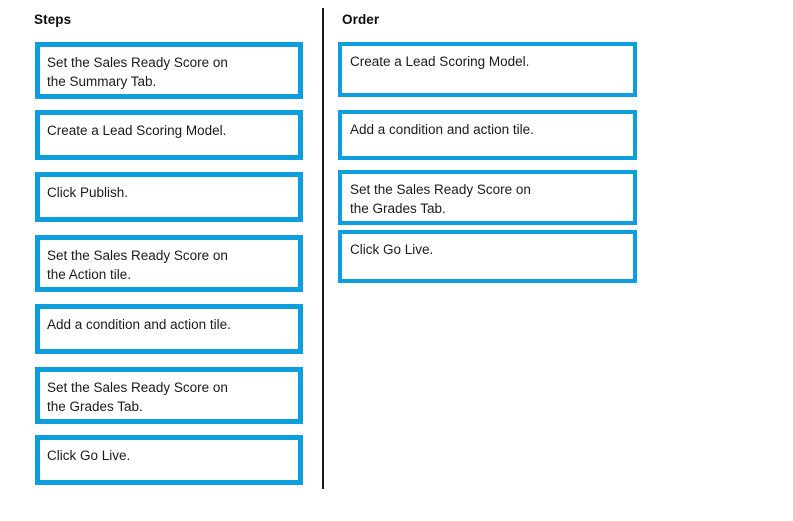  What do you see at coordinates (323, 248) in the screenshot?
I see `column-divider` at bounding box center [323, 248].